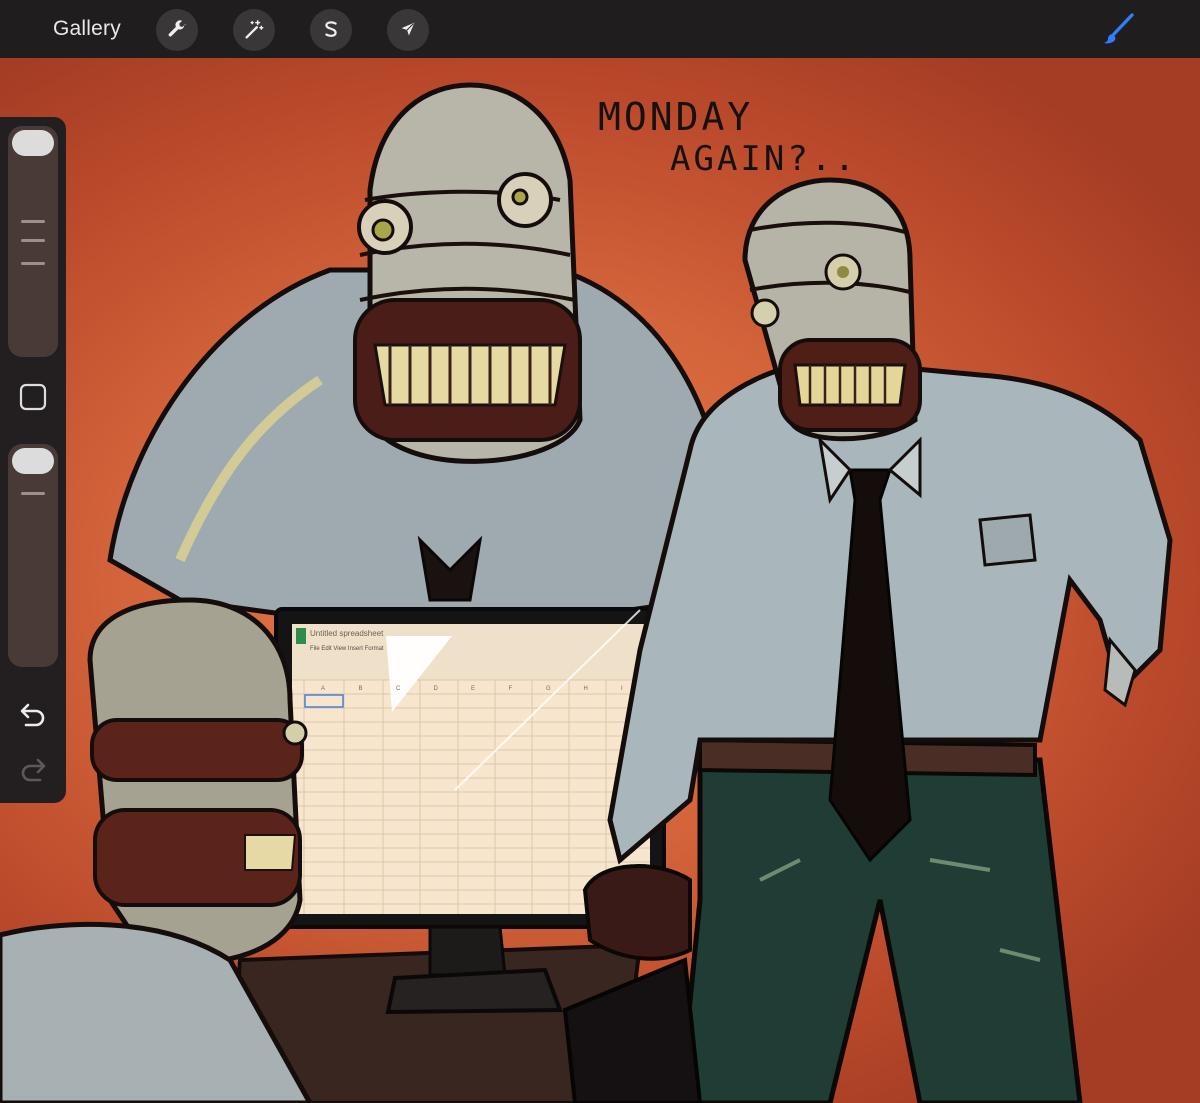 The width and height of the screenshot is (1200, 1103). Describe the element at coordinates (177, 30) in the screenshot. I see `wrench-icon` at that location.